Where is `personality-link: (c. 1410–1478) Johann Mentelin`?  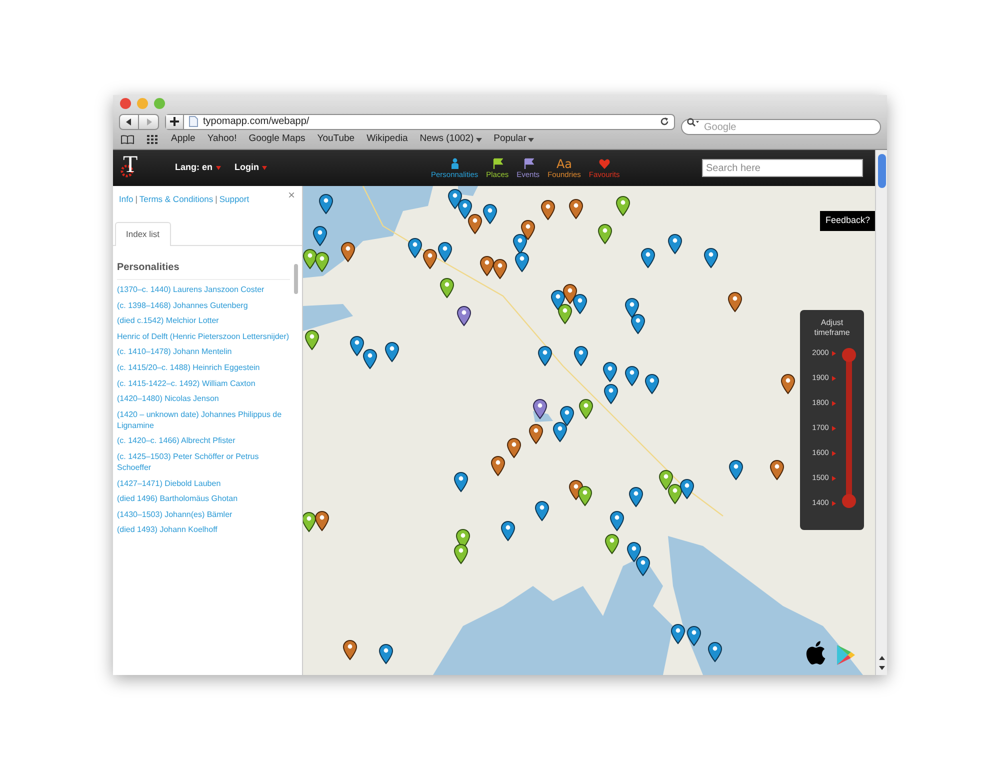 personality-link: (c. 1410–1478) Johann Mentelin is located at coordinates (203, 352).